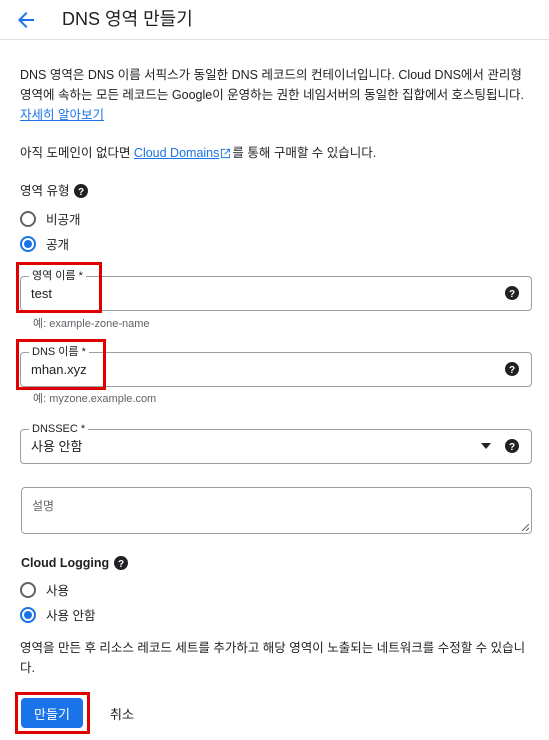 This screenshot has width=549, height=740. What do you see at coordinates (304, 153) in the screenshot?
I see `domain-note-after: 를 통해 구매할 수 있습니다.` at bounding box center [304, 153].